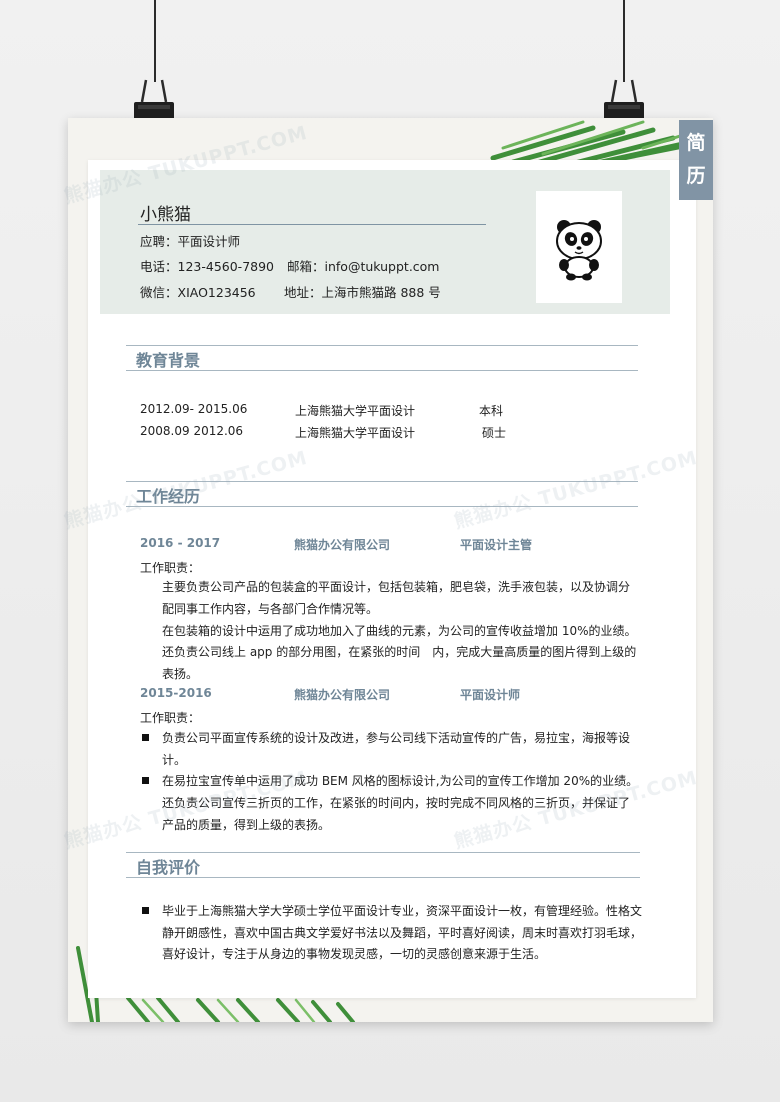 The height and width of the screenshot is (1102, 780). What do you see at coordinates (491, 411) in the screenshot?
I see `edu-row-1-degree: 本科` at bounding box center [491, 411].